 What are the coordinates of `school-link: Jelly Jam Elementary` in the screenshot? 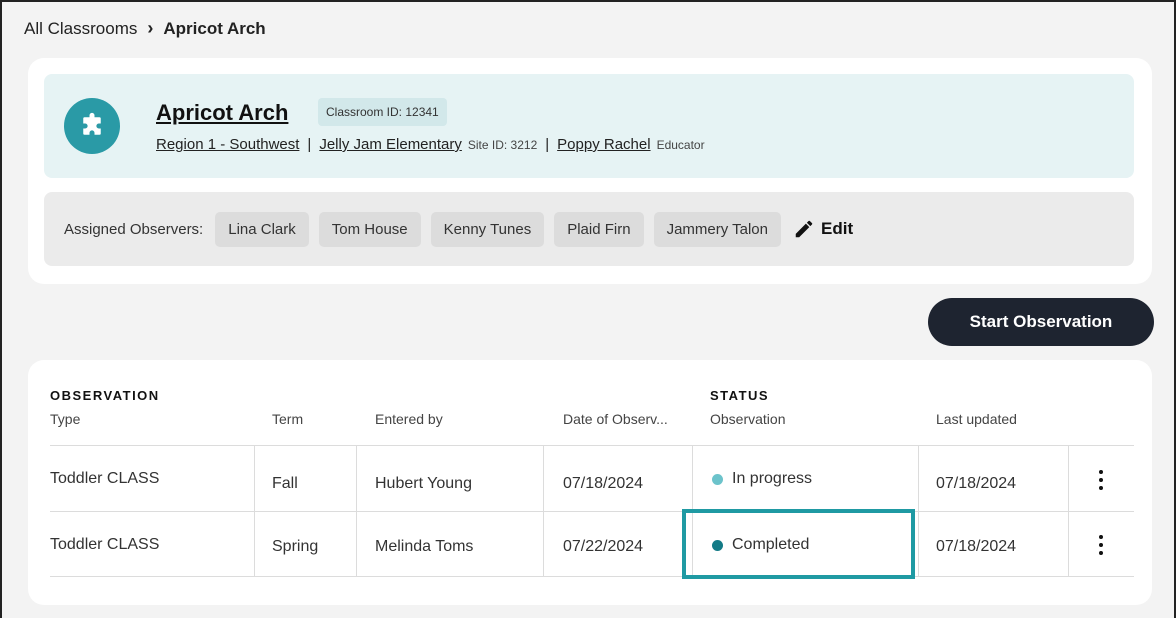 It's located at (390, 144).